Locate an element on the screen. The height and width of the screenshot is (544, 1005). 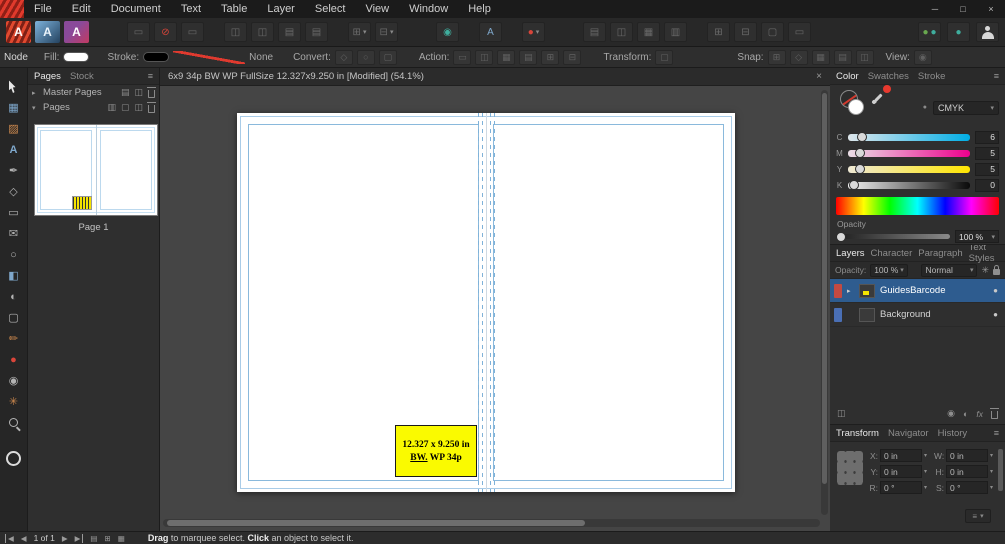
master-pages-row: ▸ Master Pages ▤ ◫ is located at coordinates (93, 92).